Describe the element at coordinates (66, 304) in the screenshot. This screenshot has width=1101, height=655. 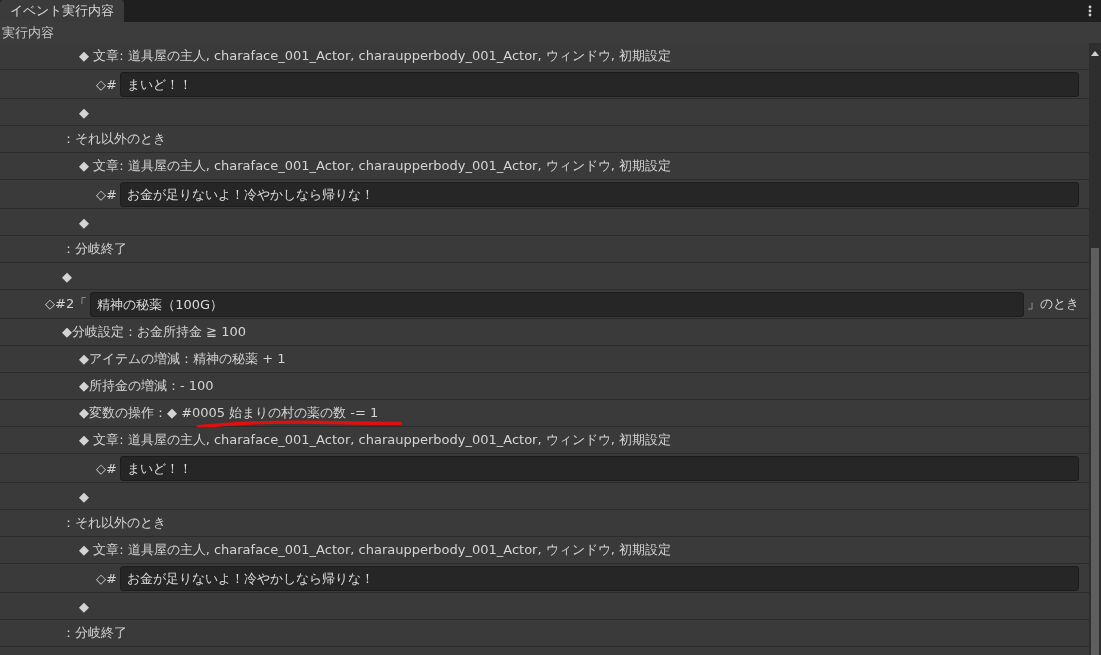
I see `command-prefix: ◇#2「` at that location.